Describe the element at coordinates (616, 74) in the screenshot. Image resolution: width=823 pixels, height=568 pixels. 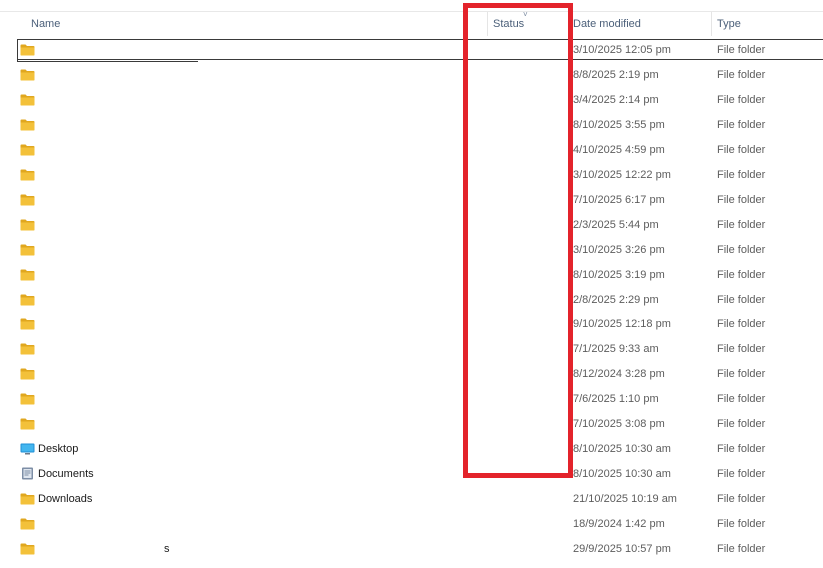
I see `file-date-modified: 8/8/2025 2:19 pm` at that location.